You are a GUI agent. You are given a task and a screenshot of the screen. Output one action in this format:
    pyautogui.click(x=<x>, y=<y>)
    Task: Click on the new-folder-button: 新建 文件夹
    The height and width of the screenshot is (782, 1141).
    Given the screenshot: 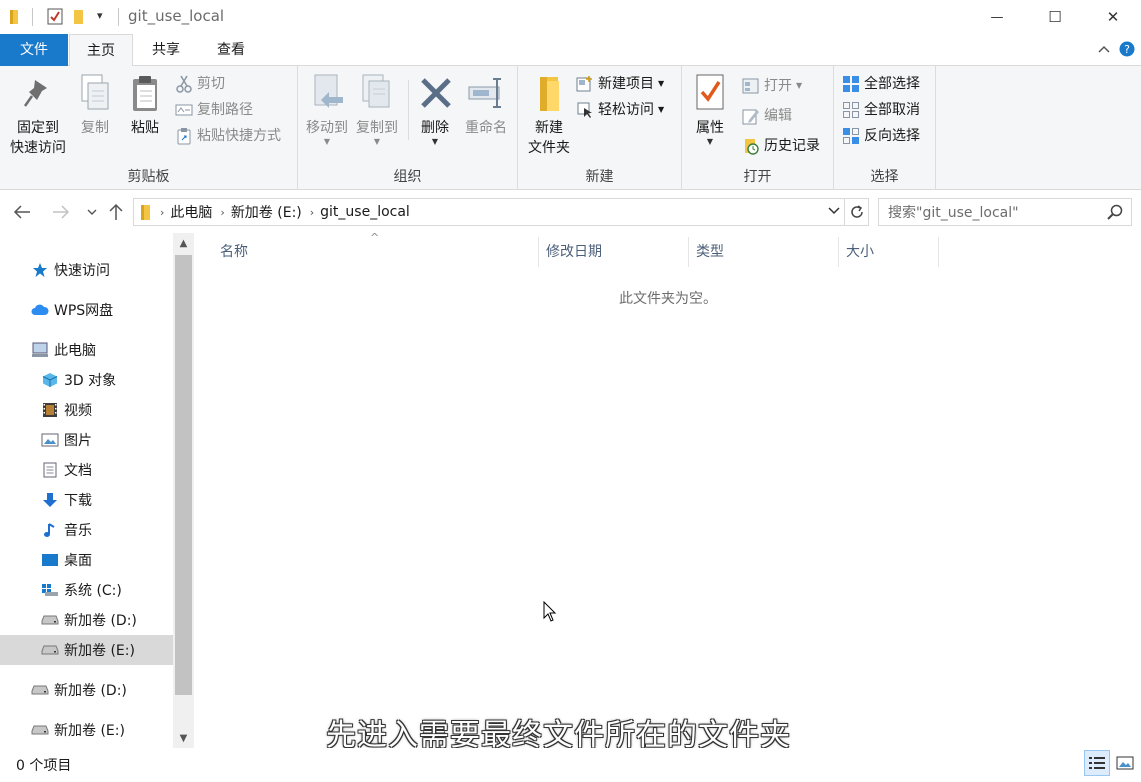 What is the action you would take?
    pyautogui.click(x=549, y=115)
    